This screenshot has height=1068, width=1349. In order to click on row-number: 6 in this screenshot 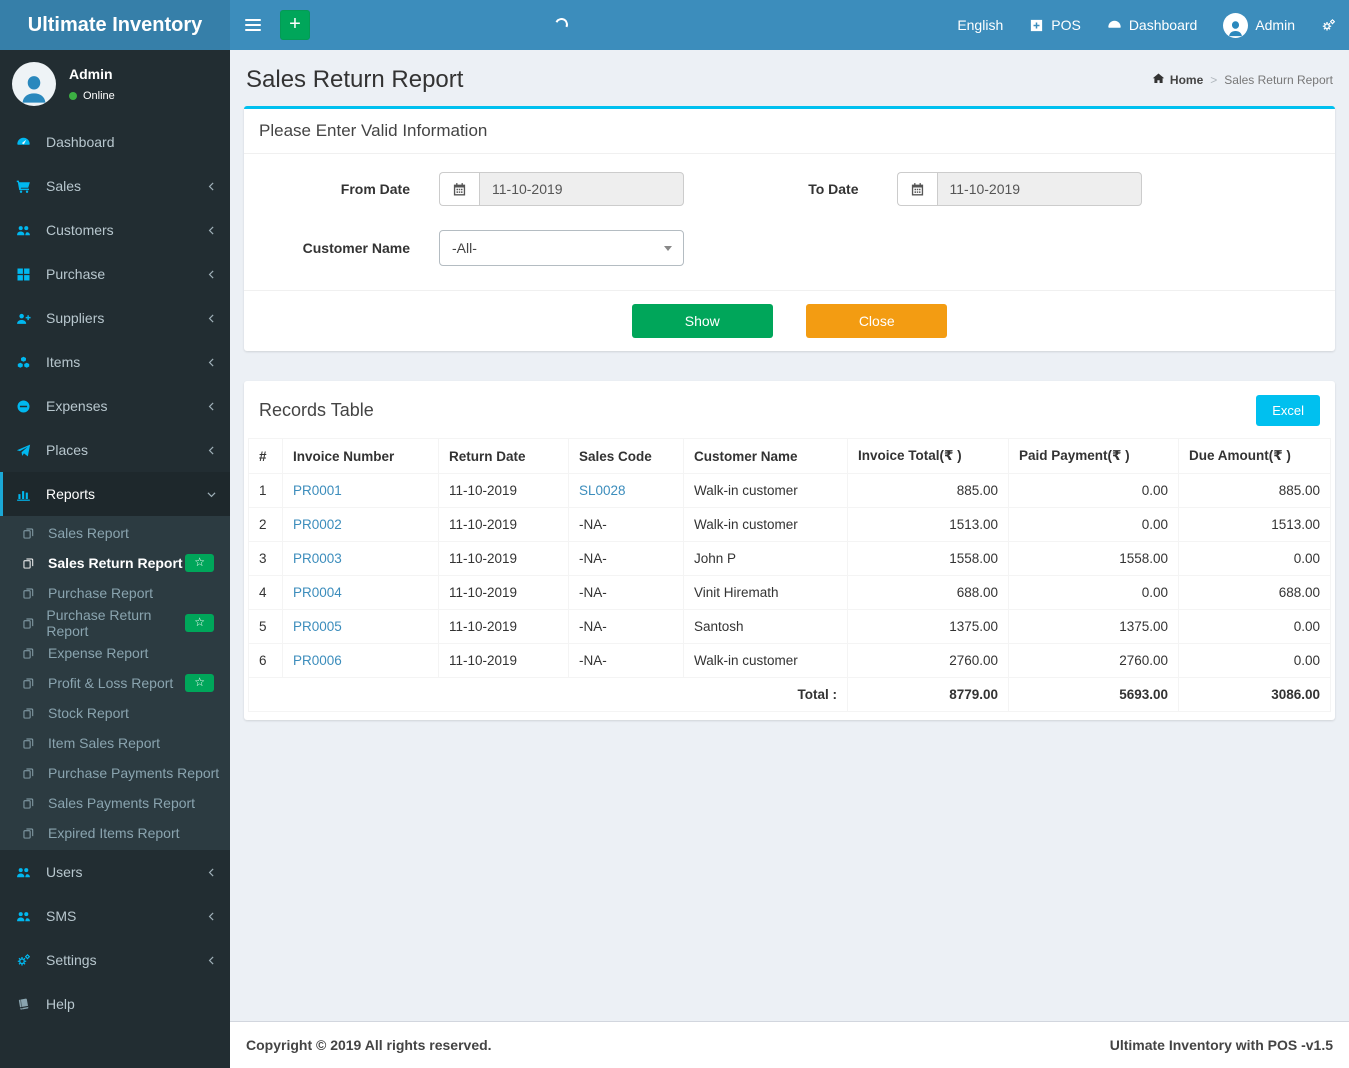, I will do `click(265, 660)`.